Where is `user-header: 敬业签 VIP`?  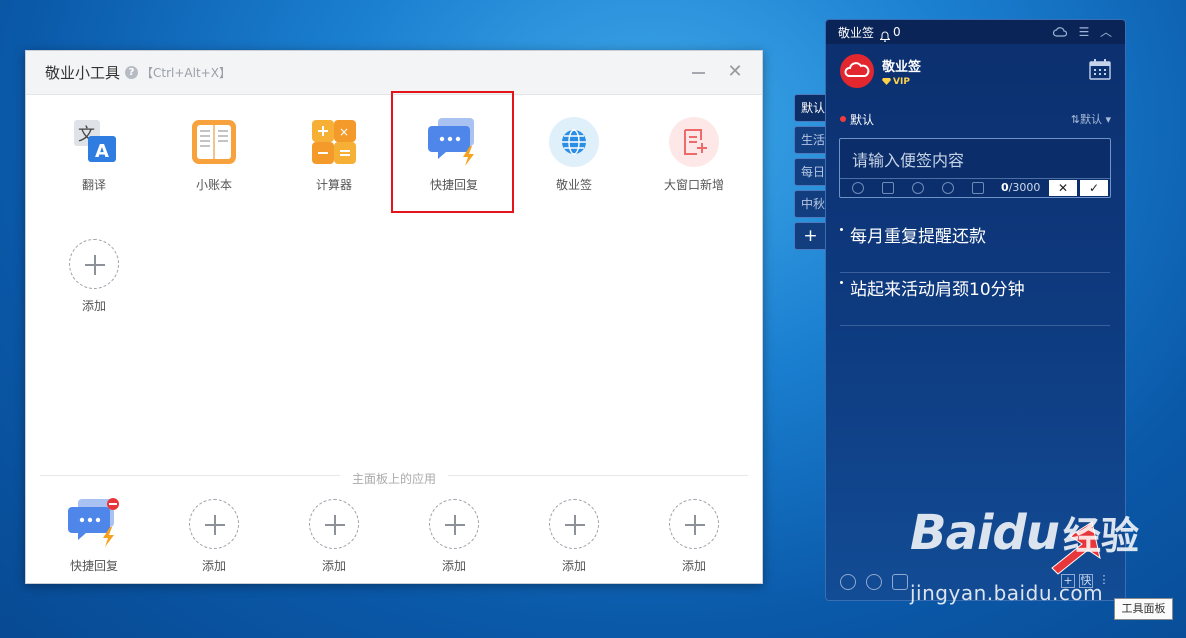 user-header: 敬业签 VIP is located at coordinates (880, 71).